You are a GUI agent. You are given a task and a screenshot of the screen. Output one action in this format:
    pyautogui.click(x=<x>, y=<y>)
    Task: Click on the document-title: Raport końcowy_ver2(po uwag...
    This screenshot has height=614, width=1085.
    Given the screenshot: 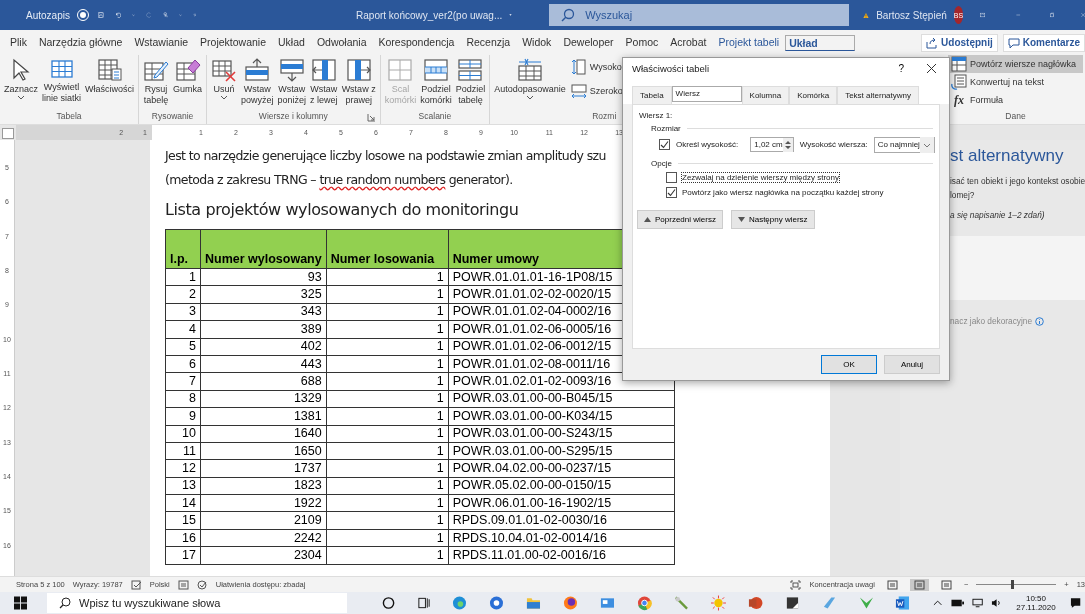 What is the action you would take?
    pyautogui.click(x=429, y=15)
    